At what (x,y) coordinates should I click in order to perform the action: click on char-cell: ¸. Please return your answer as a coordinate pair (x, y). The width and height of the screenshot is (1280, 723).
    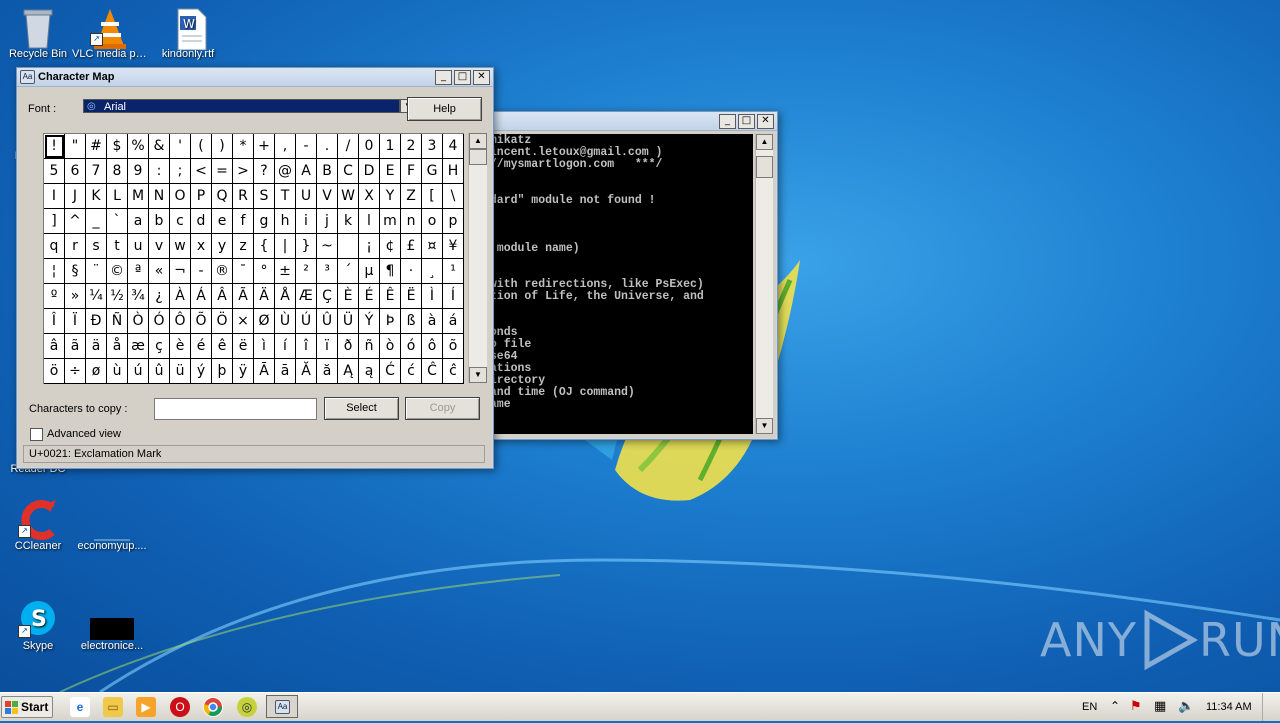
    Looking at the image, I should click on (432, 271).